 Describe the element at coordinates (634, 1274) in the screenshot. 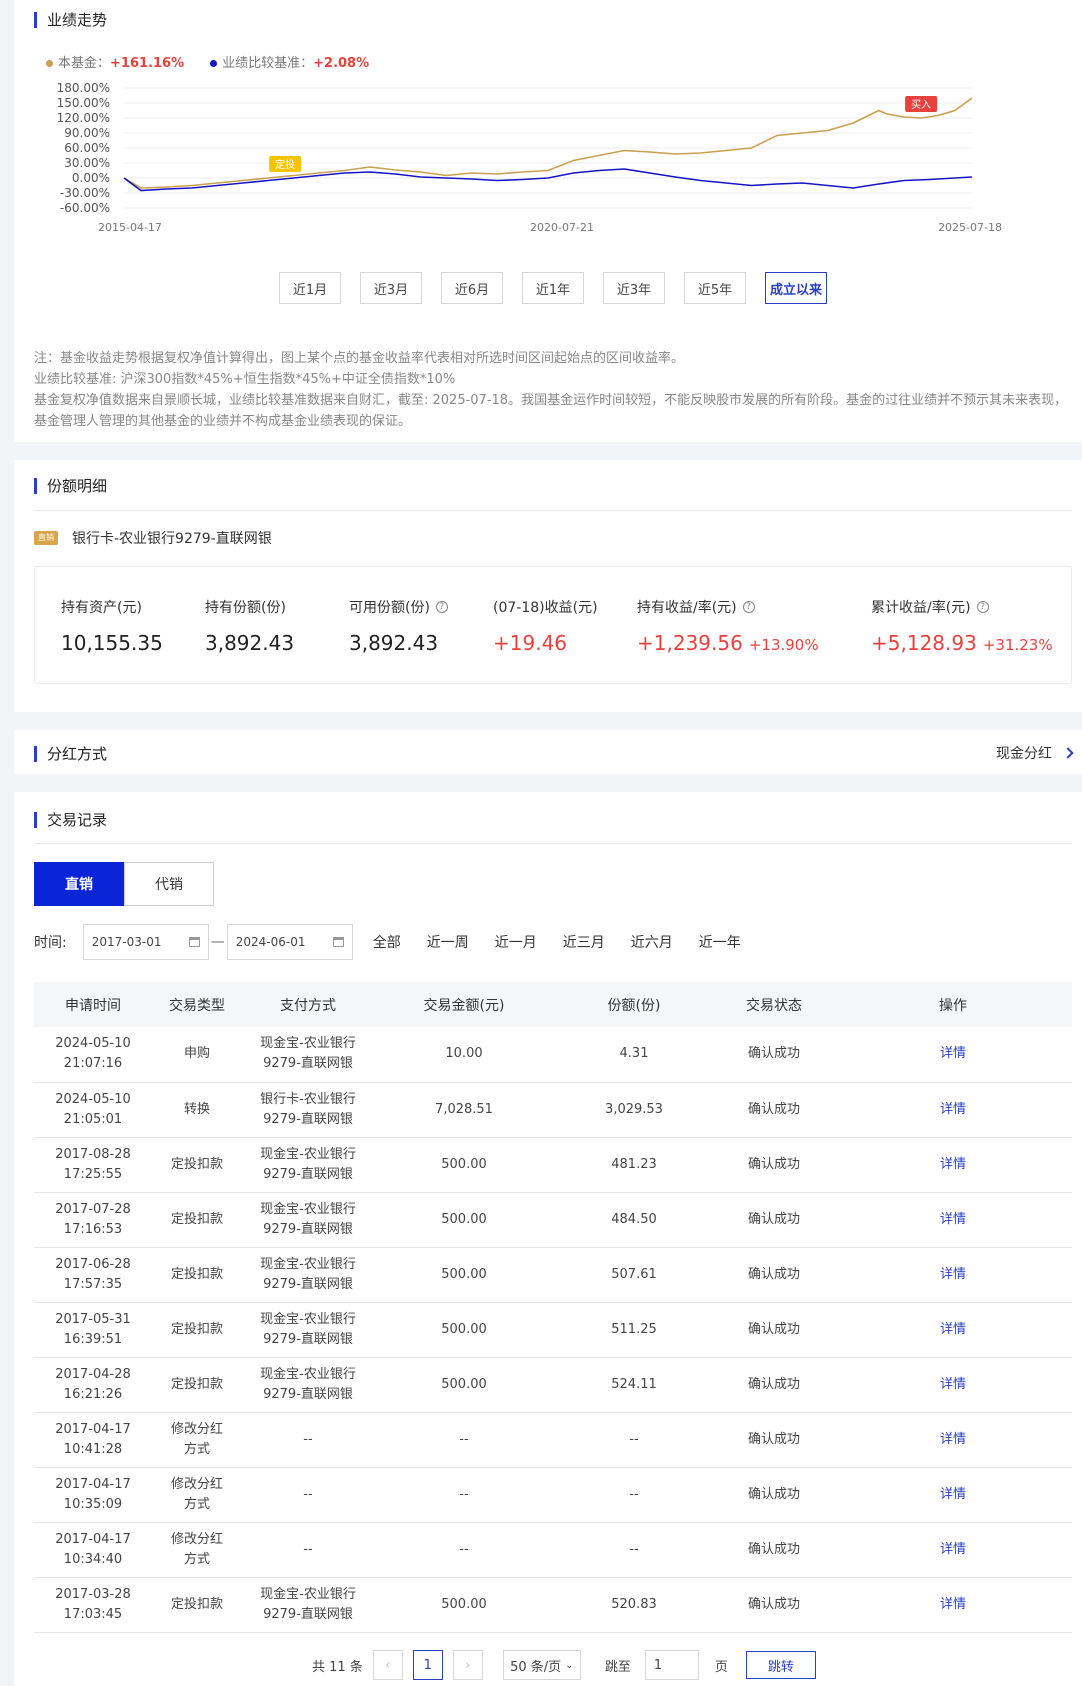

I see `table-cell: 507.61` at that location.